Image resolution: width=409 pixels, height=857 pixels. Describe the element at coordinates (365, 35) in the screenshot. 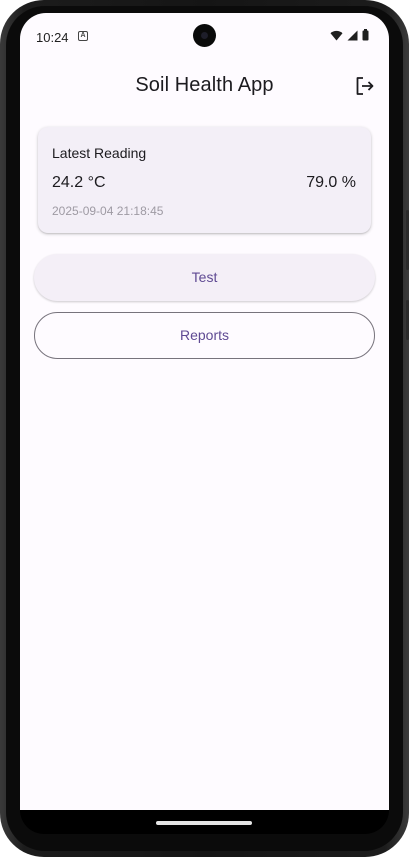

I see `battery-icon` at that location.